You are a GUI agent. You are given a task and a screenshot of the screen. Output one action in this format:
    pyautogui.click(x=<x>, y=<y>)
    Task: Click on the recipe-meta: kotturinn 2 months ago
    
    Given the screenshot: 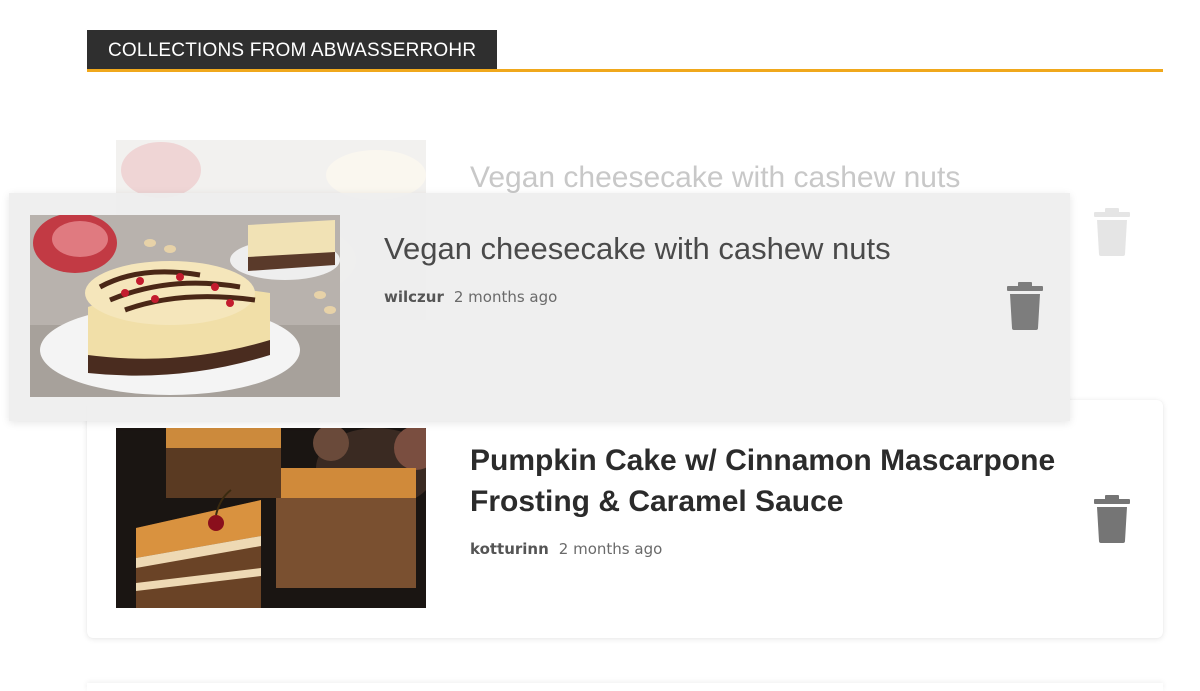 What is the action you would take?
    pyautogui.click(x=566, y=549)
    